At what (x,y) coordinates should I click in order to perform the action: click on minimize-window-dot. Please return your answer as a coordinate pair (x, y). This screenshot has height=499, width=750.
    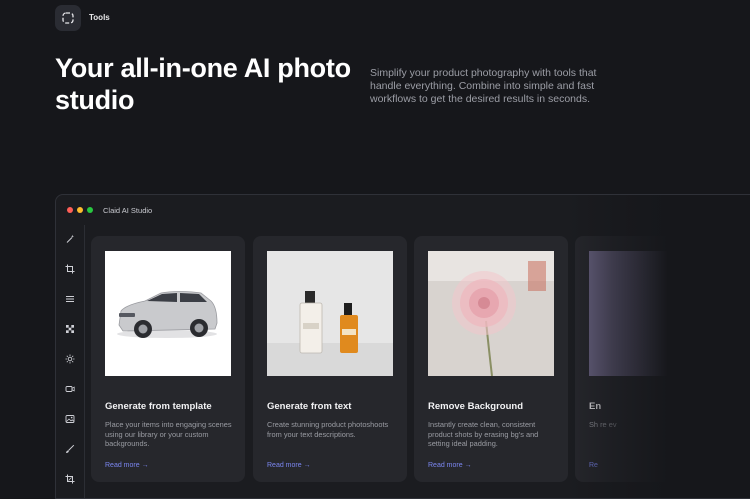
    Looking at the image, I should click on (80, 210).